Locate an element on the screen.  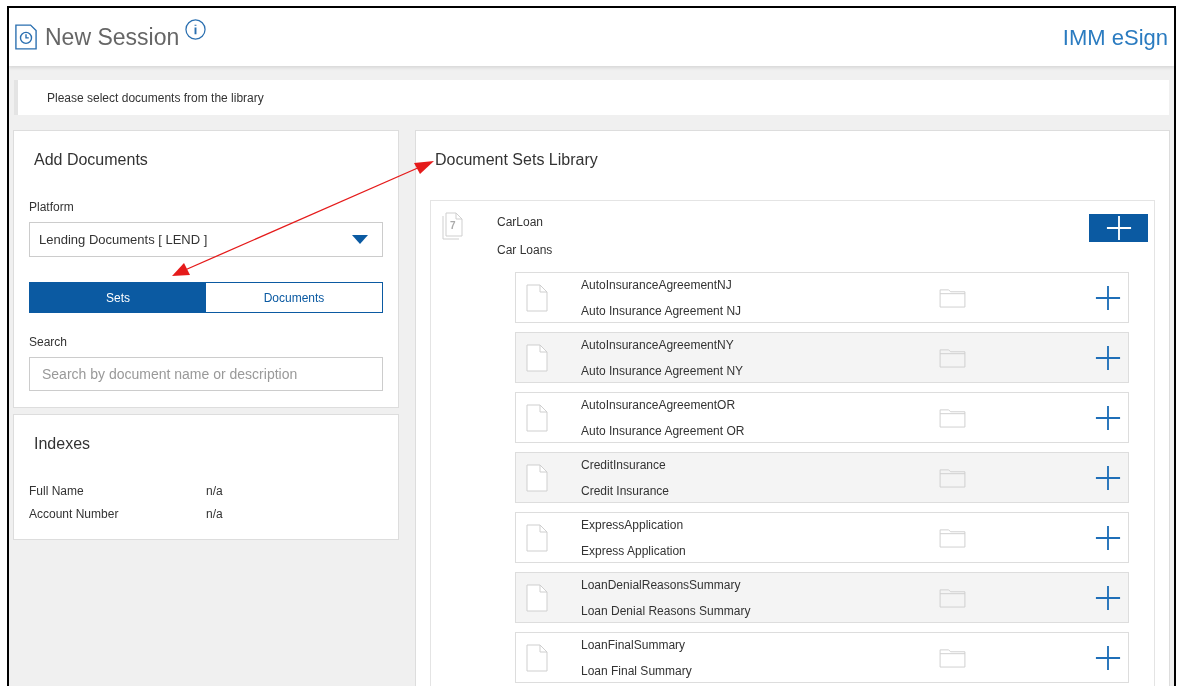
set-name: CarLoan is located at coordinates (521, 222).